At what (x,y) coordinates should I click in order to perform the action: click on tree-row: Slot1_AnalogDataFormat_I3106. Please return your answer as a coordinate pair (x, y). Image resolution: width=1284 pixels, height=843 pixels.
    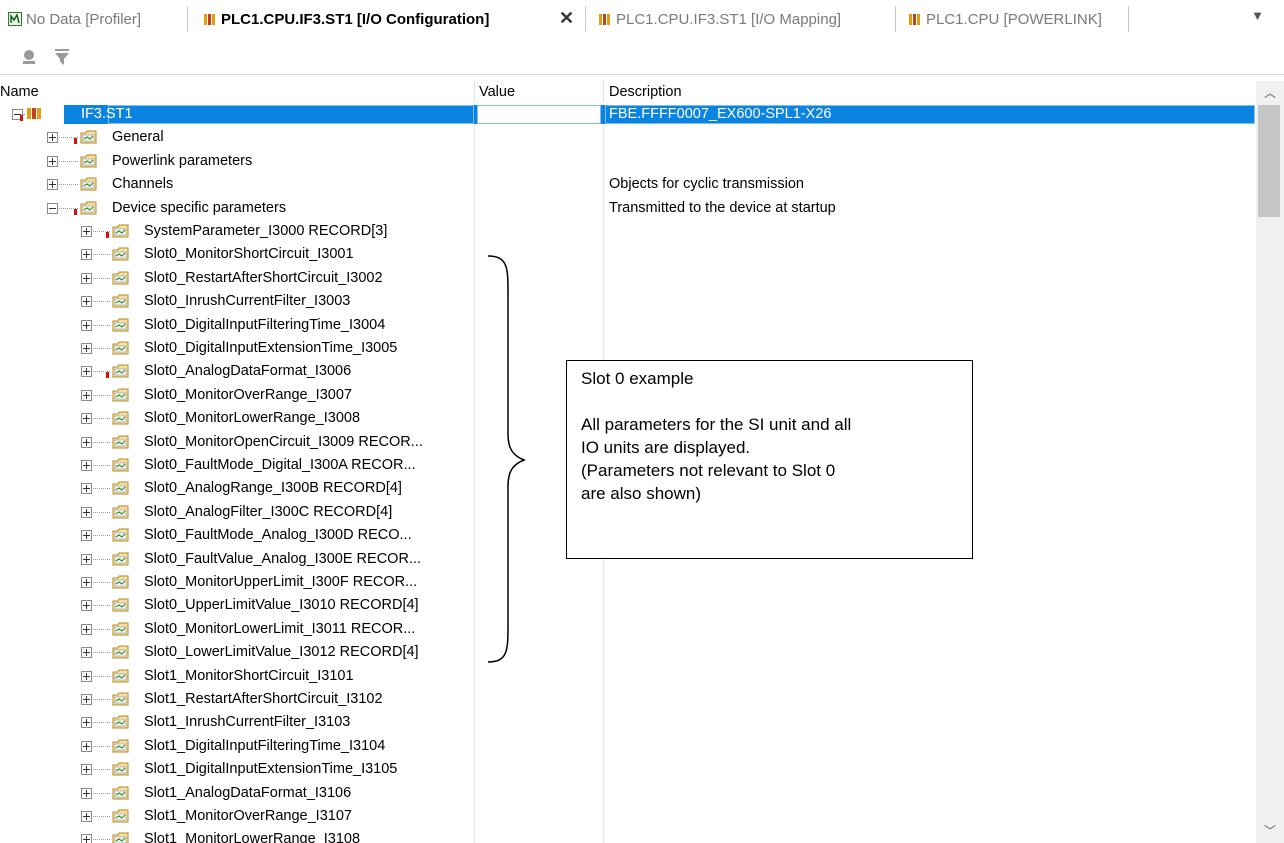
    Looking at the image, I should click on (628, 794).